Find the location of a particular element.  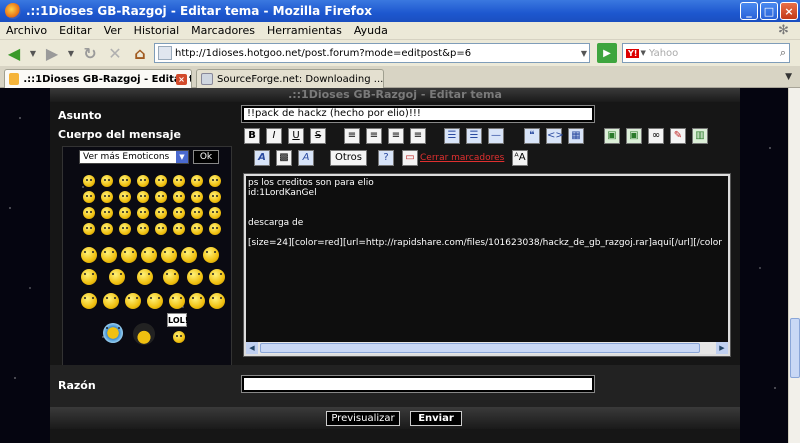

search-icon: ⌕ is located at coordinates (783, 53).